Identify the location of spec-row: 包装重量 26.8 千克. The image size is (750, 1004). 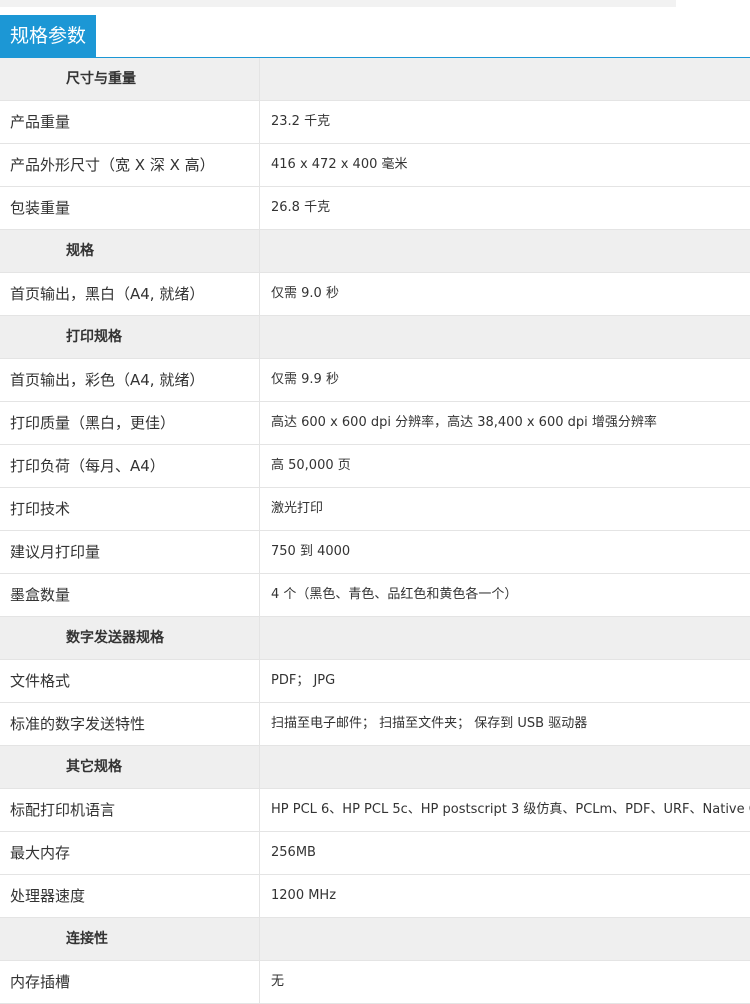
(375, 208).